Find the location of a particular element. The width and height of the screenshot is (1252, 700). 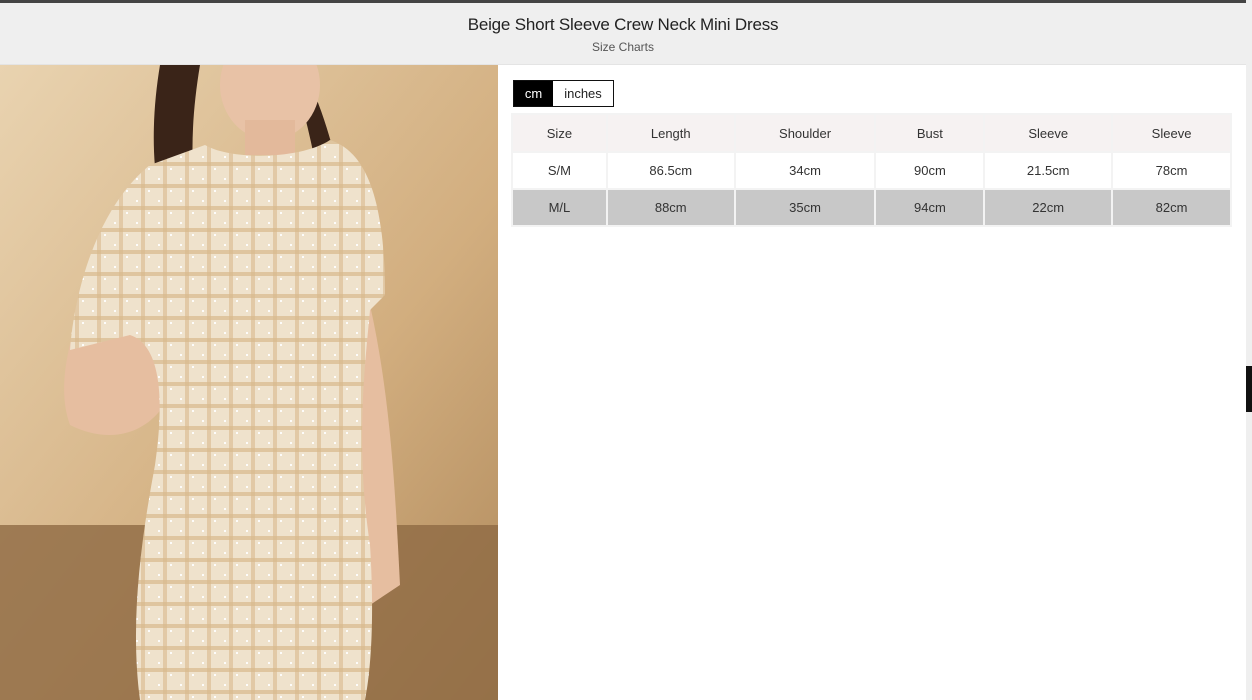

page-scroll-edge is located at coordinates (1249, 350).